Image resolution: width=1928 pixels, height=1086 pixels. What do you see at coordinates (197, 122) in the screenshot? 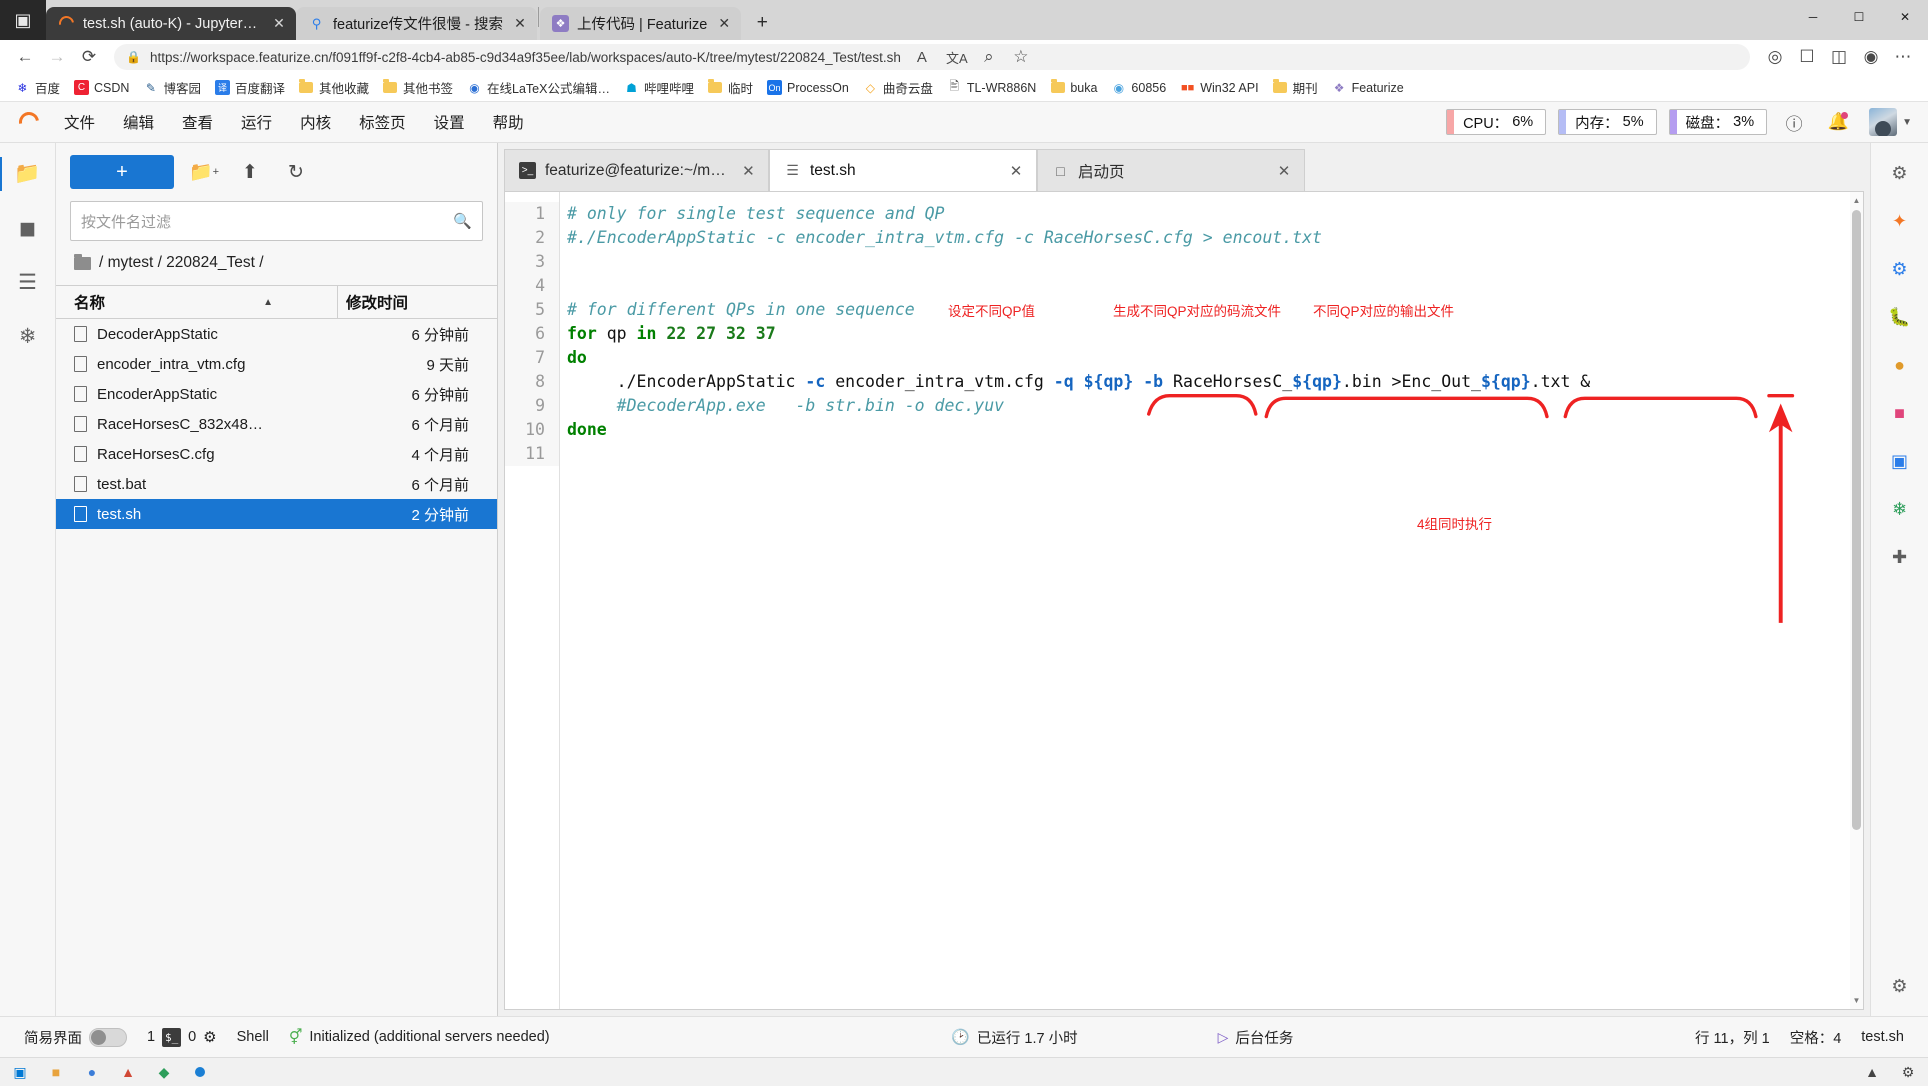
I see `menu-view: 查看` at bounding box center [197, 122].